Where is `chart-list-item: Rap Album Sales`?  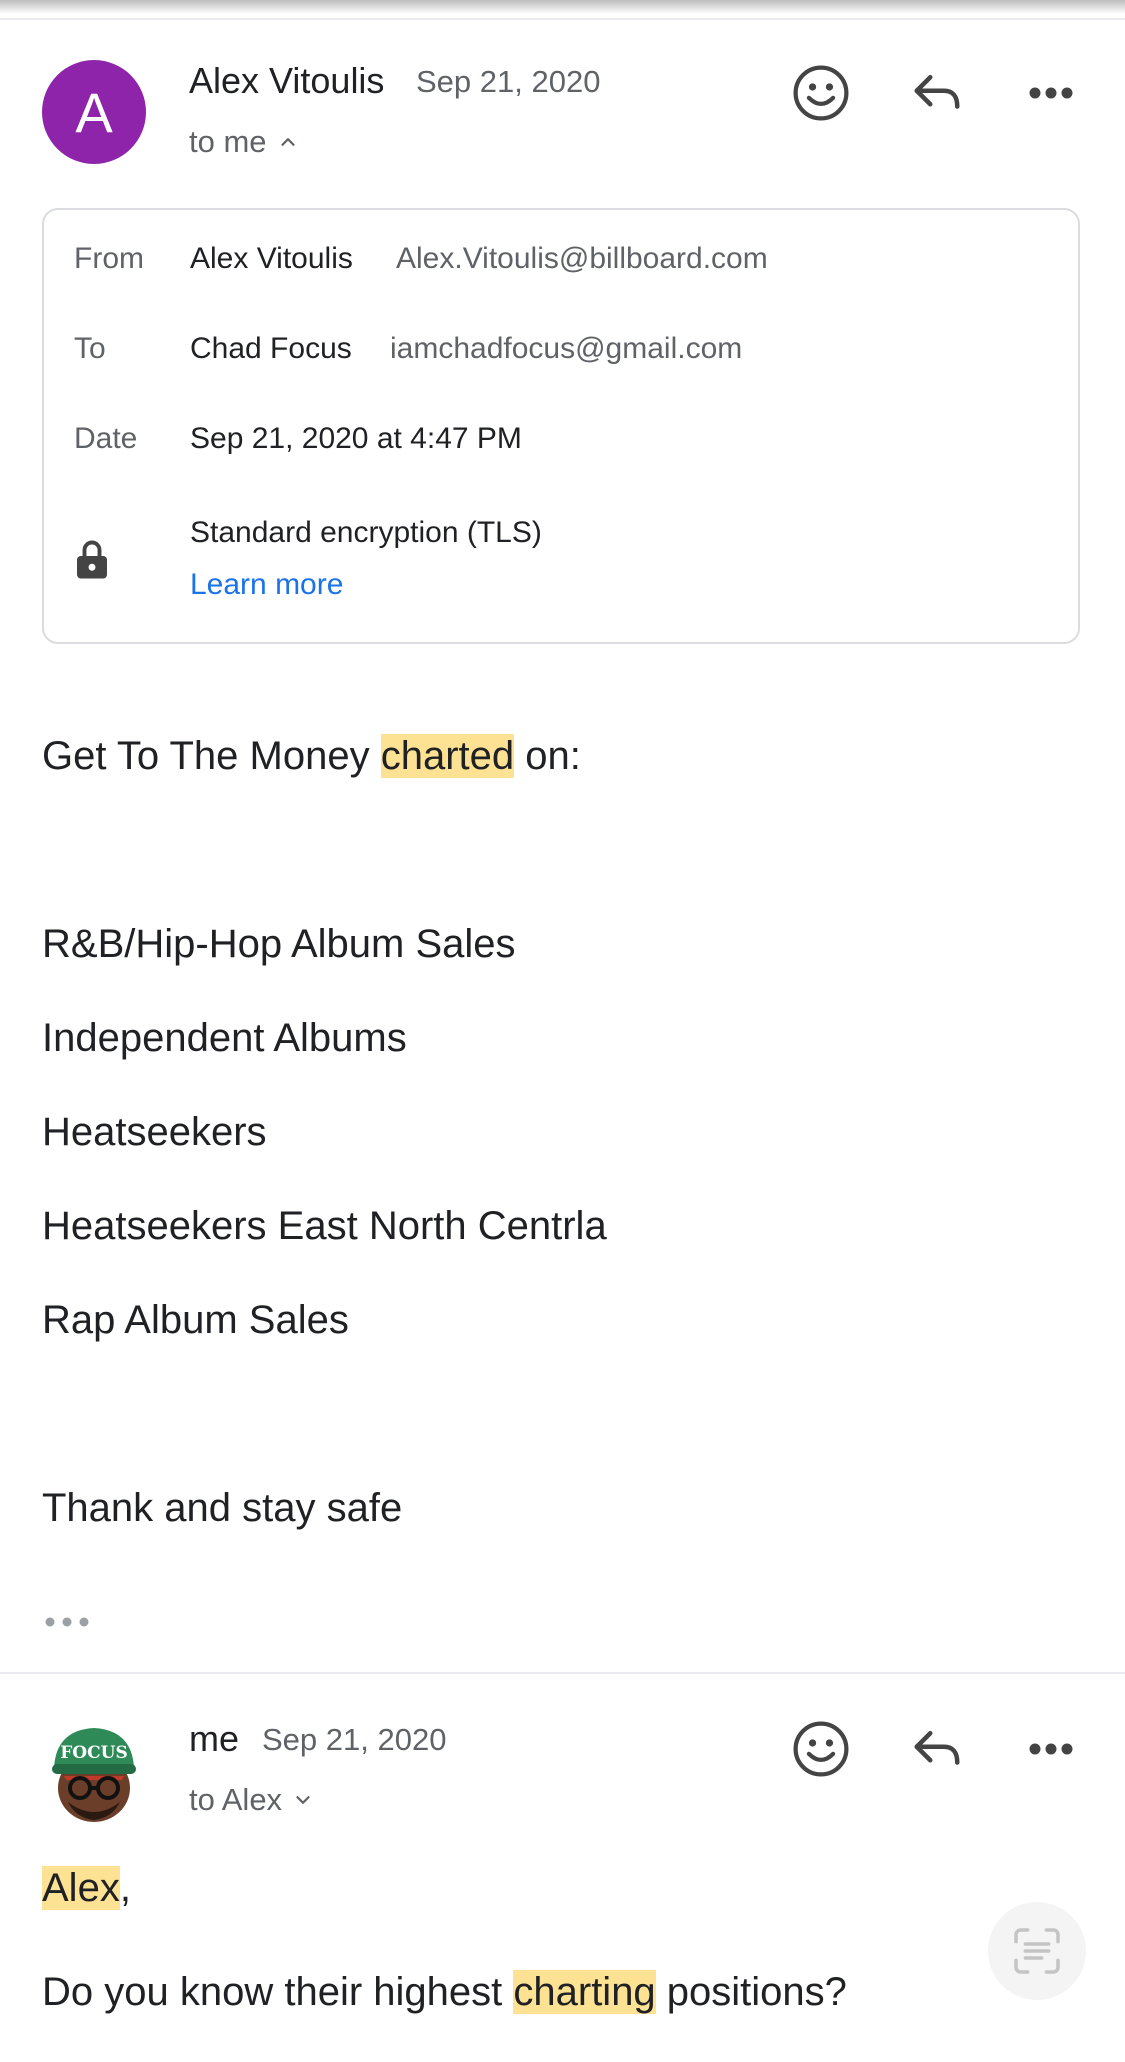
chart-list-item: Rap Album Sales is located at coordinates (195, 1320).